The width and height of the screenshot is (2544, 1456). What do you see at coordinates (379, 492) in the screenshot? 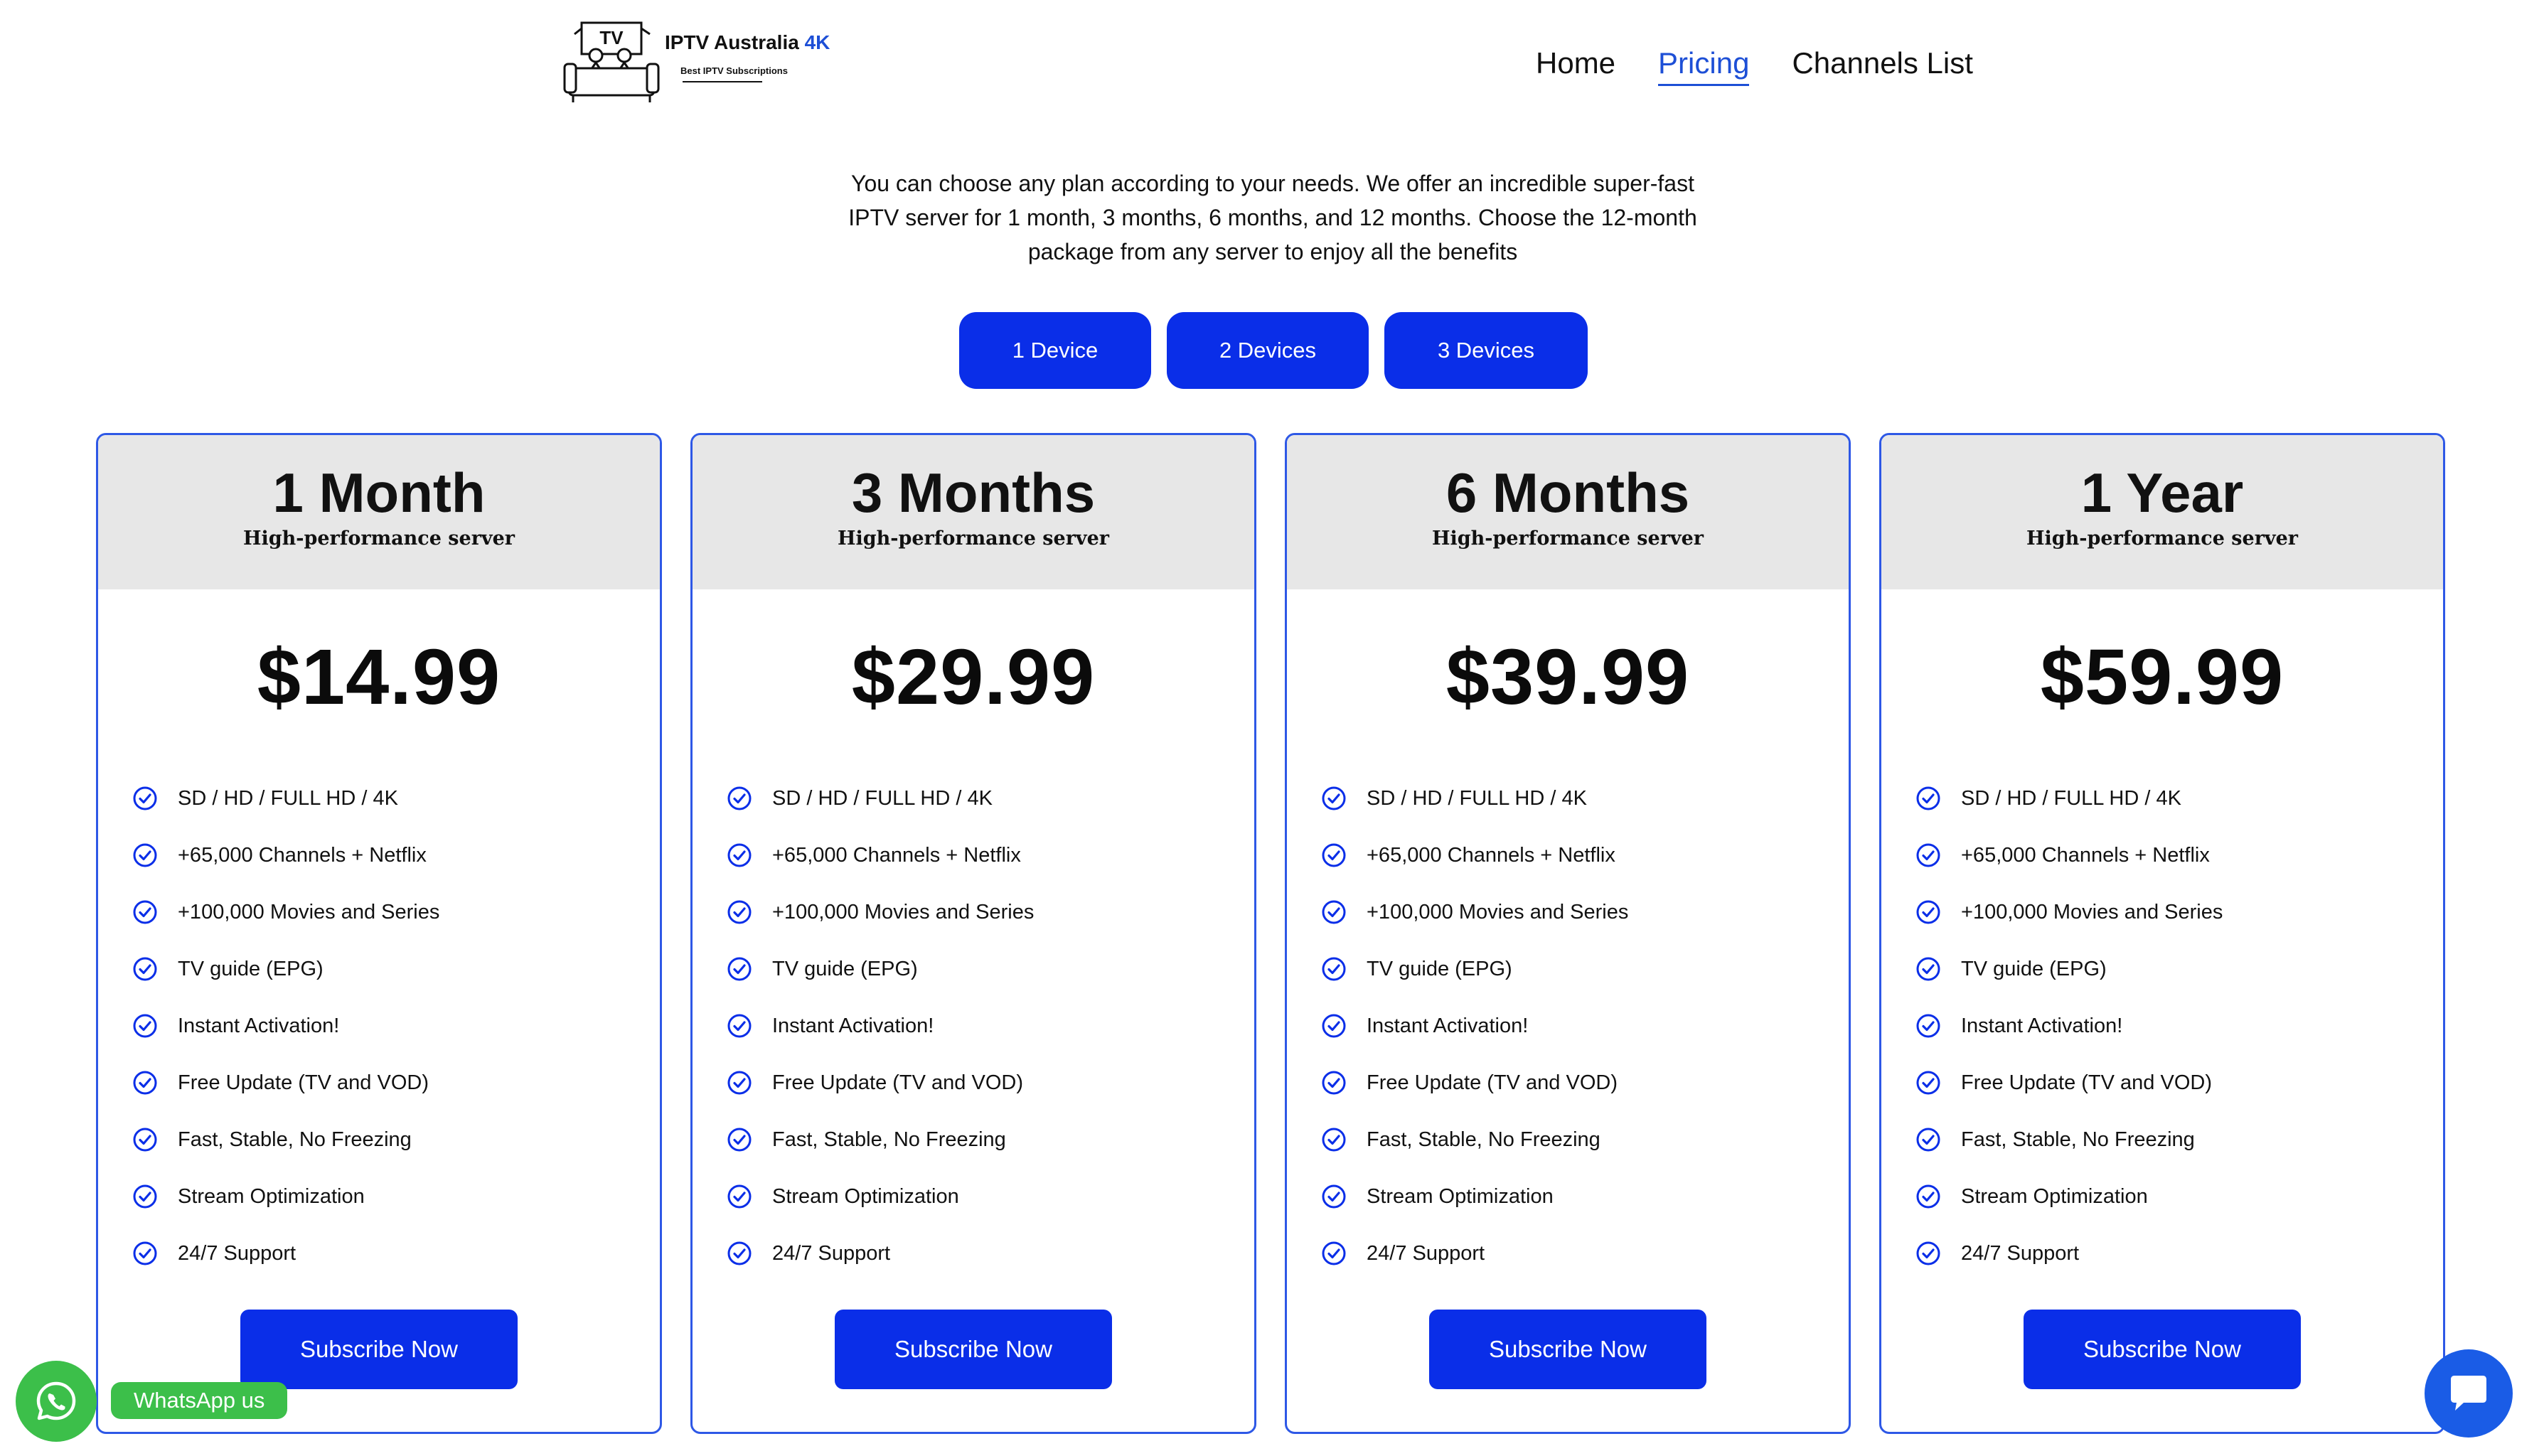
I see `plan-title: 1 Month` at bounding box center [379, 492].